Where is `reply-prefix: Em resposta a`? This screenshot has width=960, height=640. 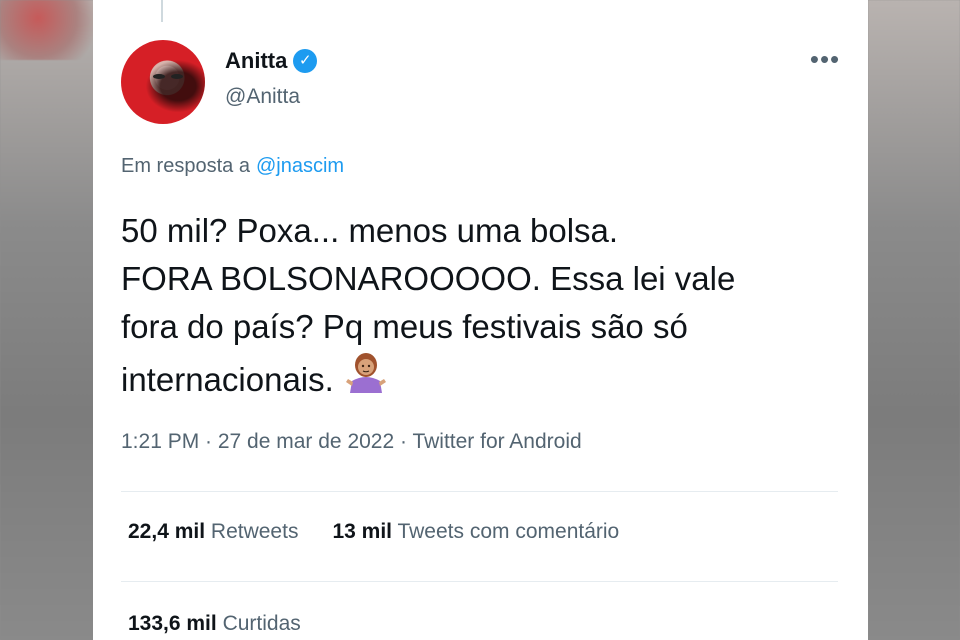
reply-prefix: Em resposta a is located at coordinates (185, 166).